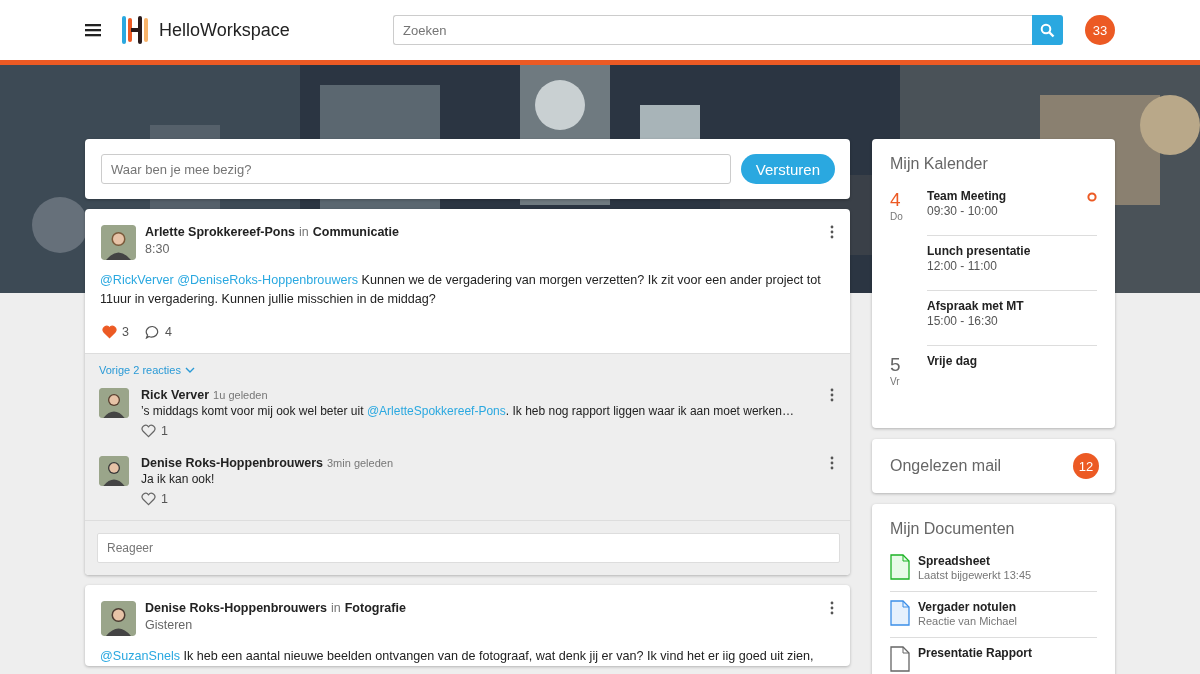 Image resolution: width=1200 pixels, height=674 pixels. Describe the element at coordinates (355, 232) in the screenshot. I see `group-name: Communicatie` at that location.